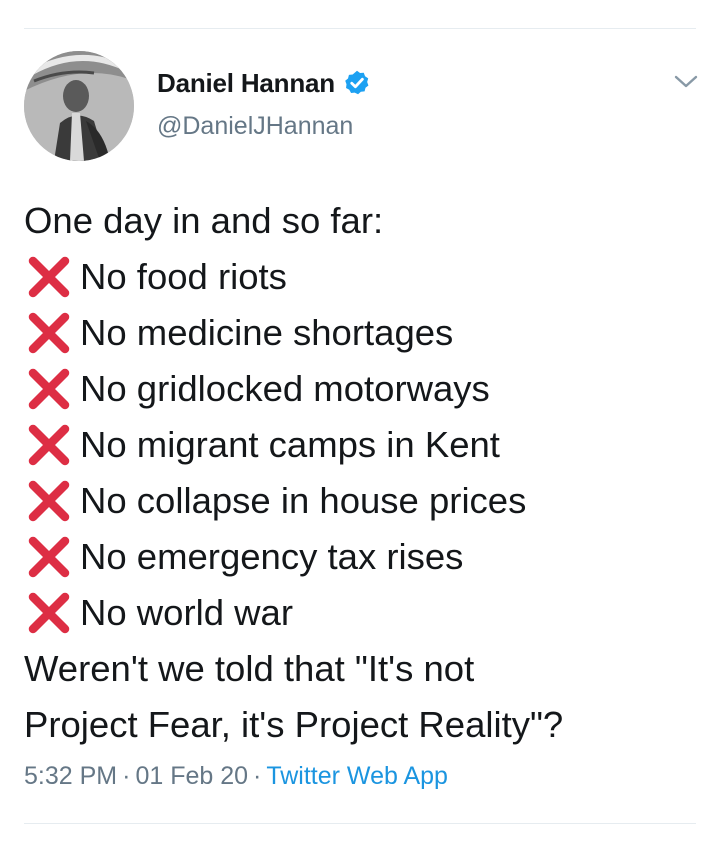 Image resolution: width=720 pixels, height=851 pixels. I want to click on tweet-time: 5:32 PM, so click(70, 776).